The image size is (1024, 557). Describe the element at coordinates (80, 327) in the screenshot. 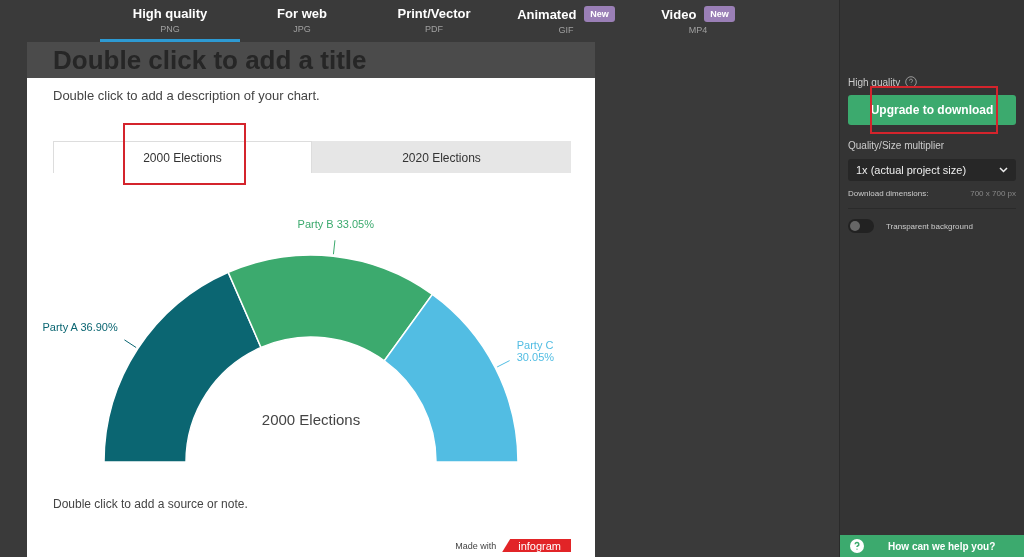

I see `data-label: Party A 36.90%` at that location.